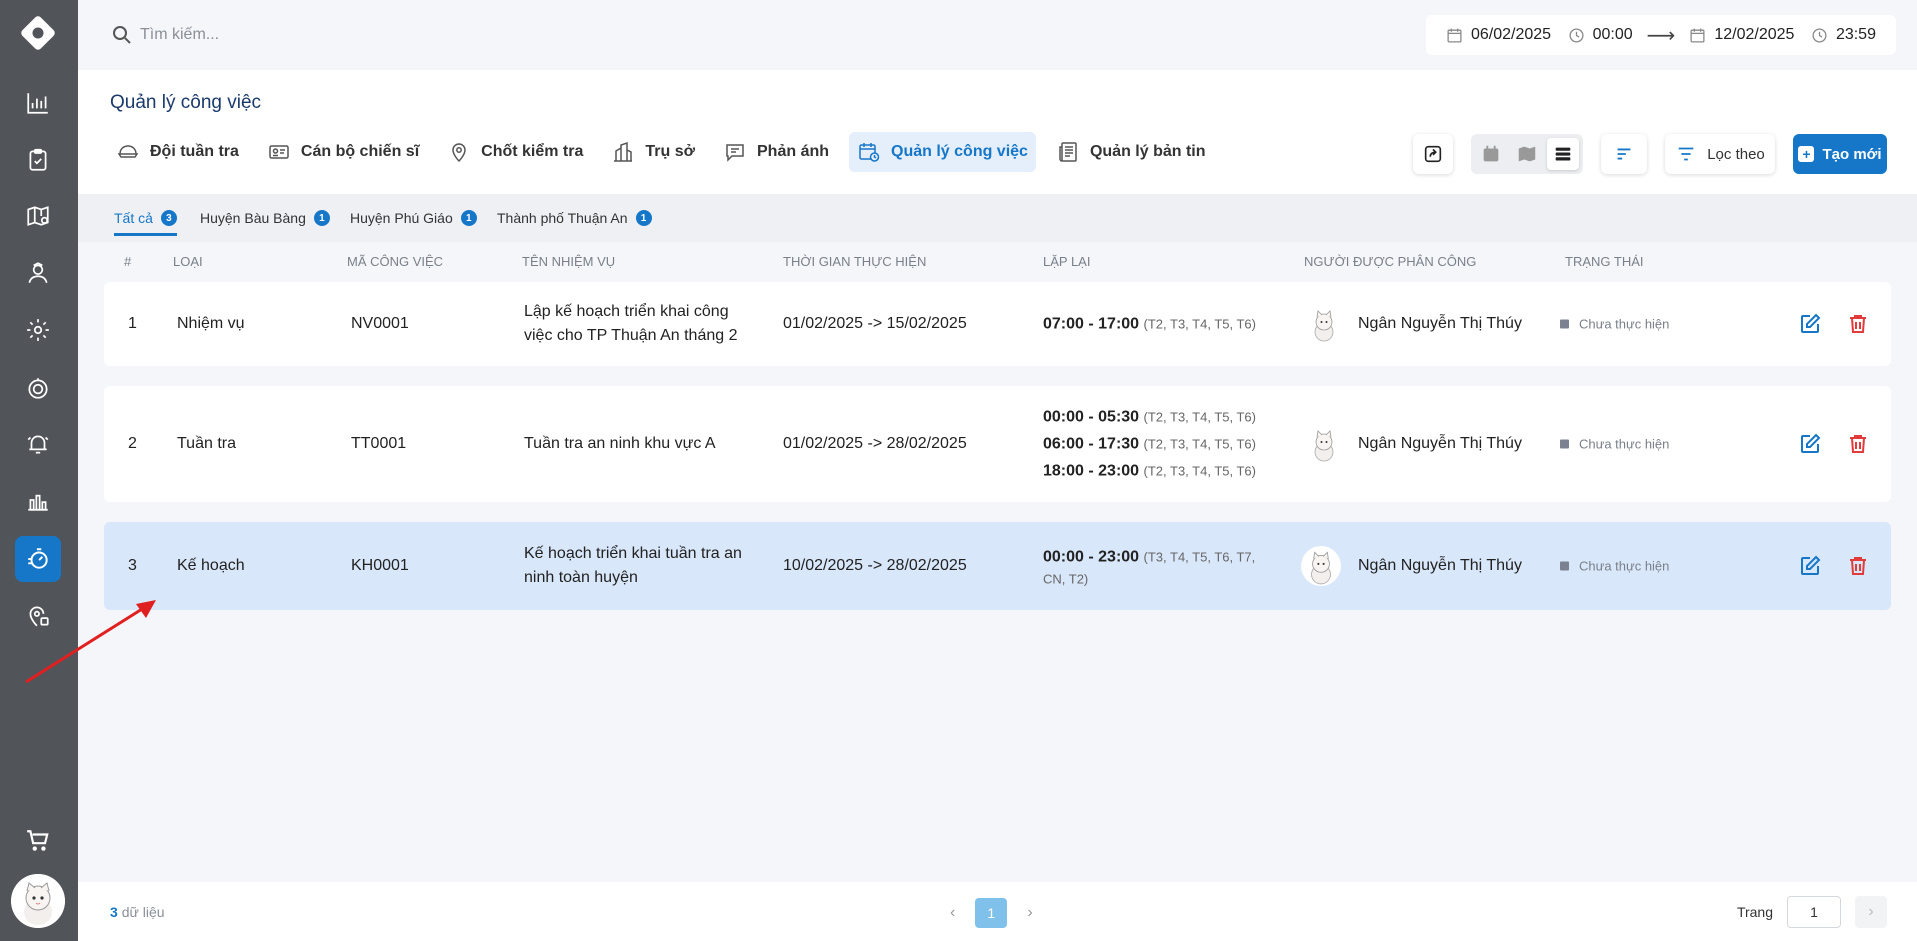 Image resolution: width=1917 pixels, height=941 pixels. What do you see at coordinates (1604, 261) in the screenshot?
I see `col-status: Trạng thái` at bounding box center [1604, 261].